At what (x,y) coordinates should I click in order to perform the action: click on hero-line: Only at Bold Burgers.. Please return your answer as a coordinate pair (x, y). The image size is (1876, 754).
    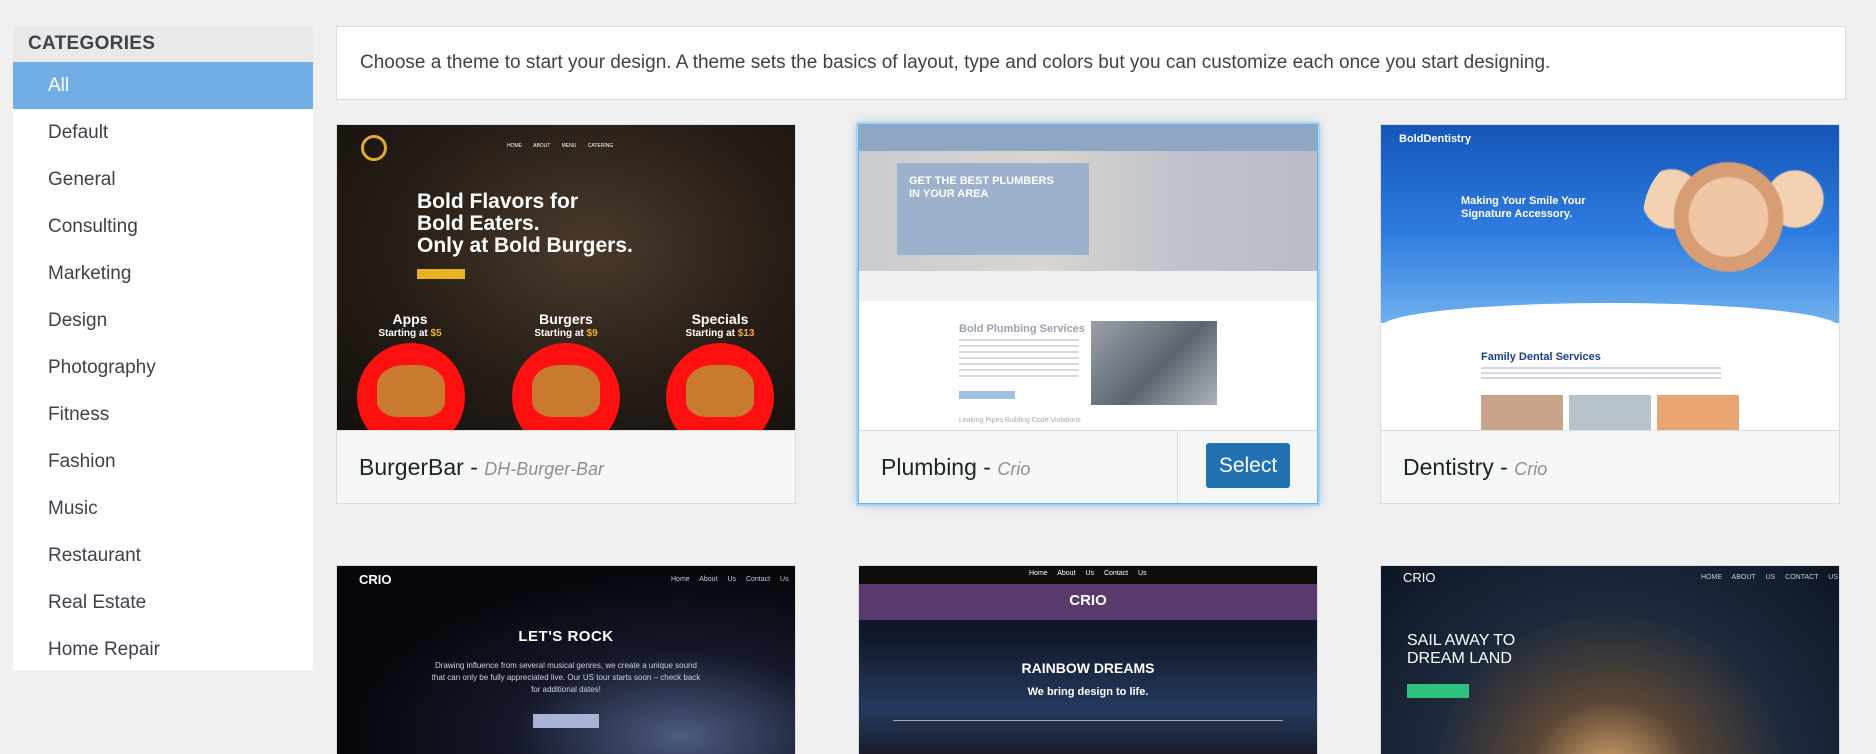
    Looking at the image, I should click on (525, 245).